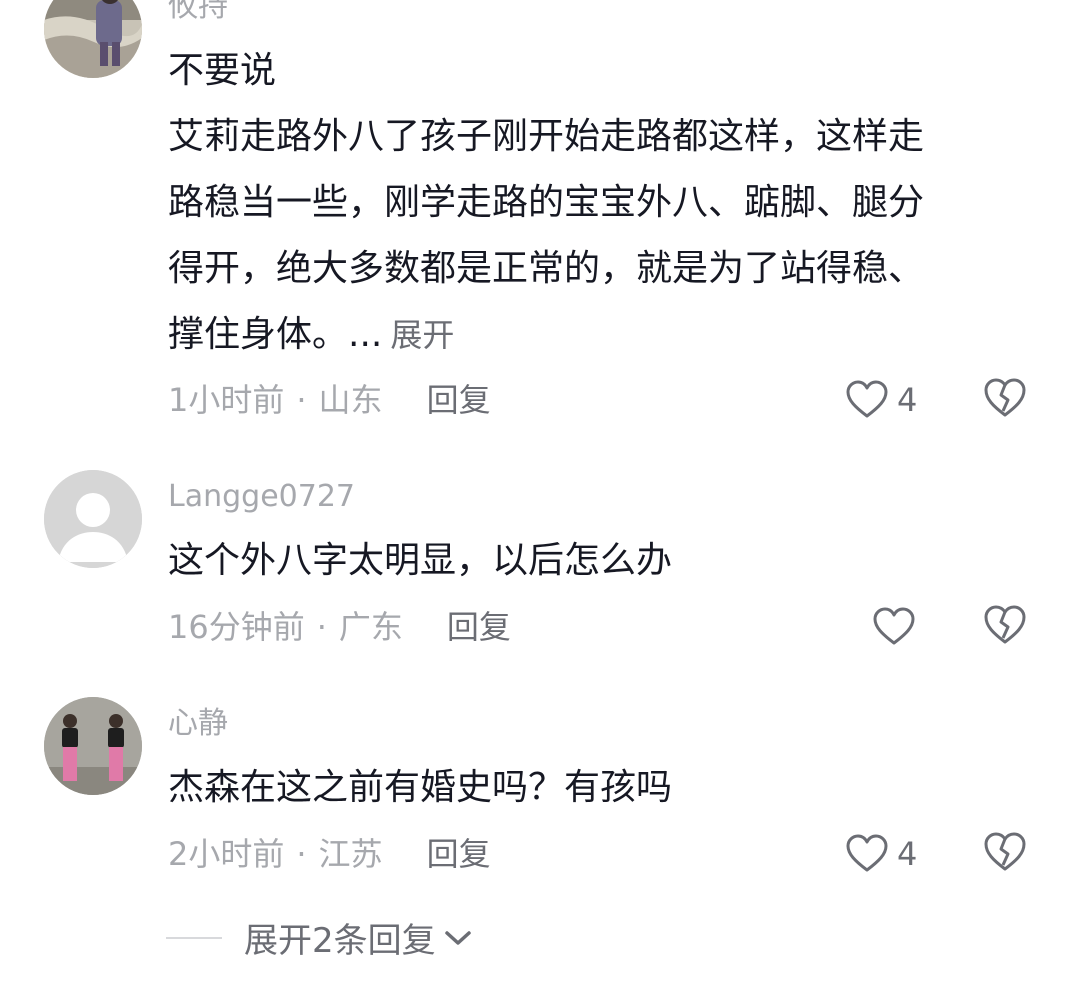 This screenshot has width=1080, height=1005. What do you see at coordinates (236, 627) in the screenshot?
I see `comment-time: 16分钟前` at bounding box center [236, 627].